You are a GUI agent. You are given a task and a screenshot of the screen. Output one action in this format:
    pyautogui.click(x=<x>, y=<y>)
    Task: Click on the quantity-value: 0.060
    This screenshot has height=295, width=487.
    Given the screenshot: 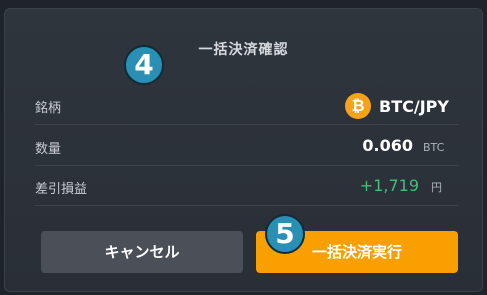 What is the action you would take?
    pyautogui.click(x=387, y=145)
    